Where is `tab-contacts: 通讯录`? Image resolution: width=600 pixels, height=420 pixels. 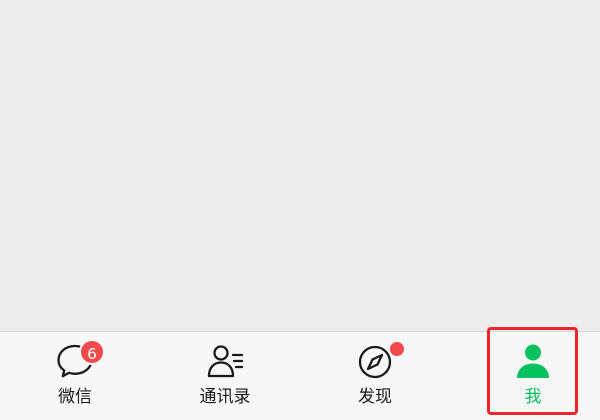
tab-contacts: 通讯录 is located at coordinates (225, 376).